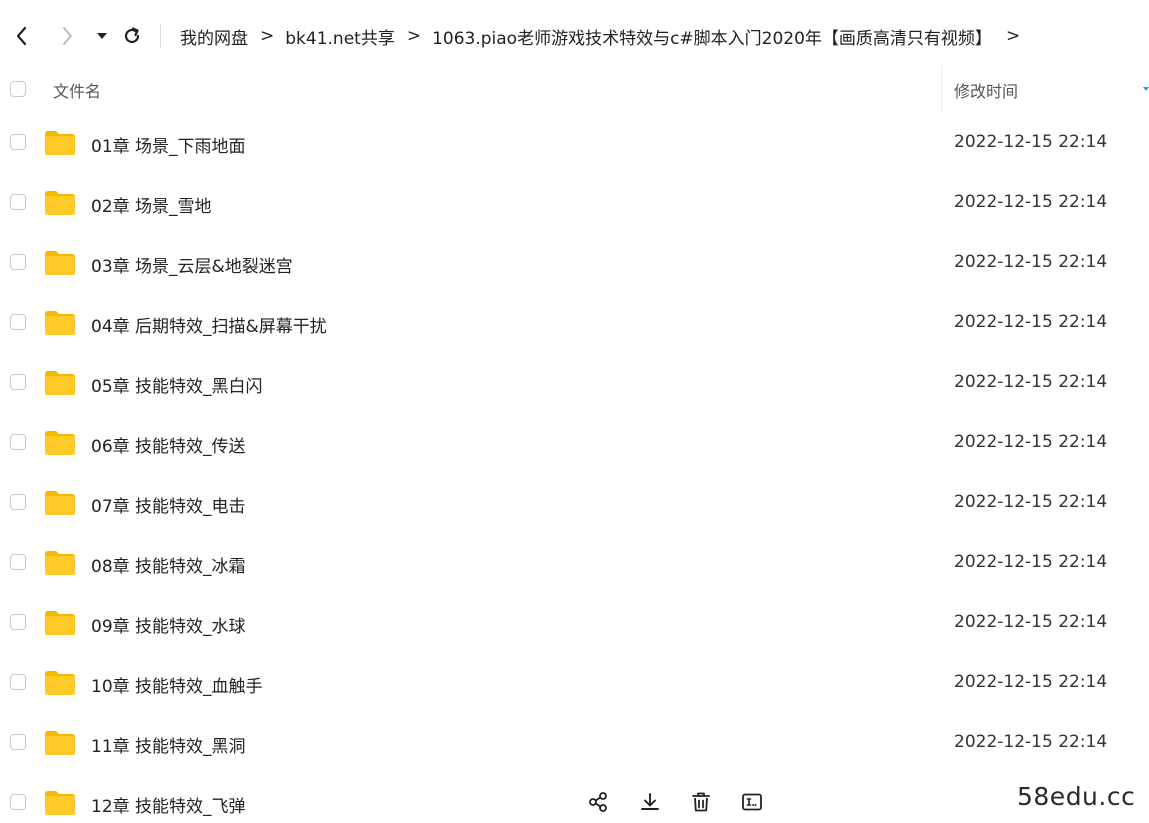 The width and height of the screenshot is (1149, 823). Describe the element at coordinates (574, 263) in the screenshot. I see `table-row: 03章 场景_云层&地裂迷宫 2022-12-15 22:14` at that location.